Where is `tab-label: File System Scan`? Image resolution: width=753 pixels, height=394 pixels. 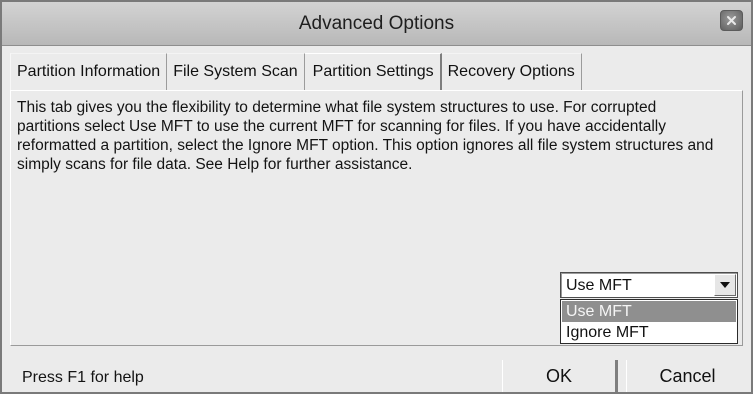 tab-label: File System Scan is located at coordinates (235, 71).